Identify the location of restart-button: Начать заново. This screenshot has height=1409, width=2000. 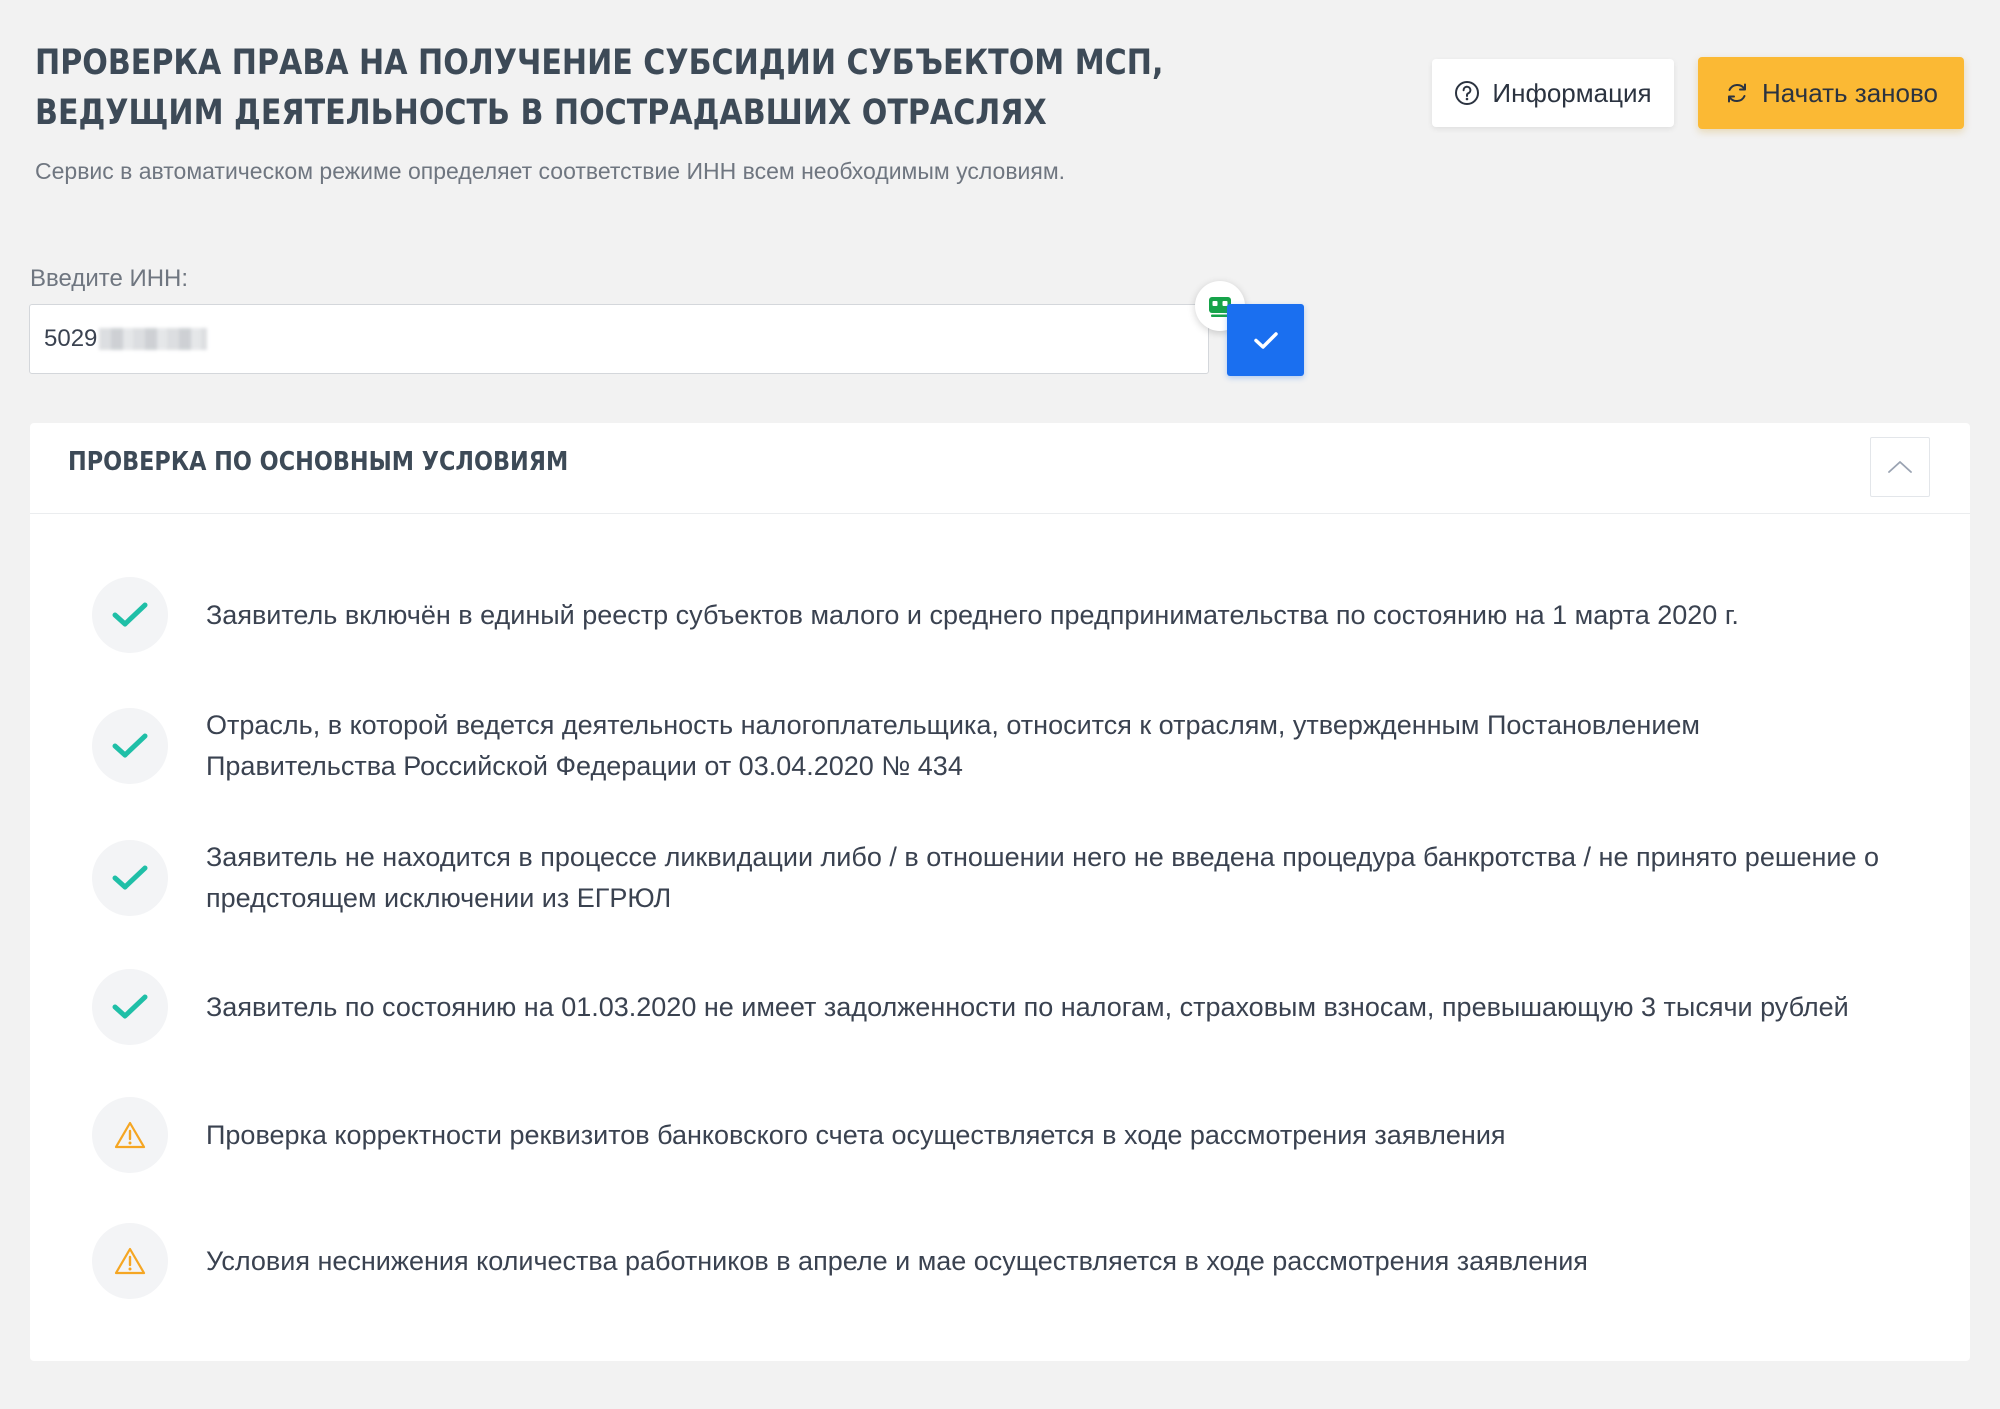
(1831, 93).